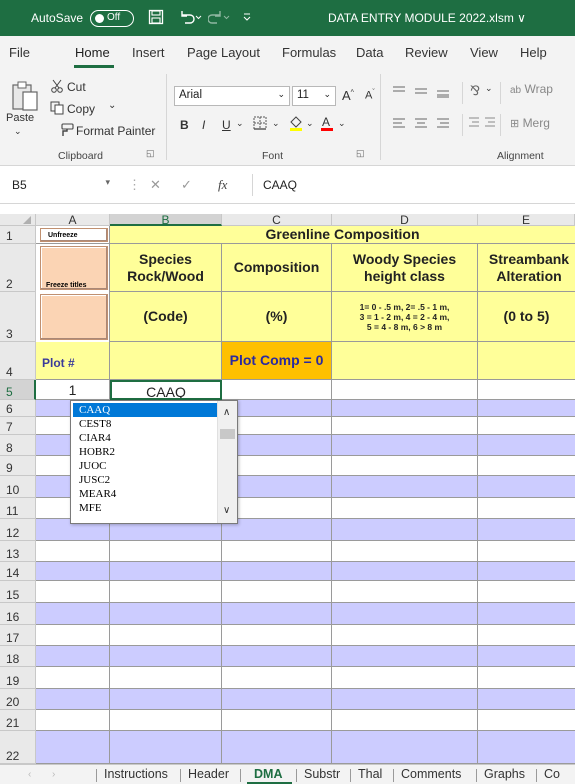 This screenshot has width=575, height=784. What do you see at coordinates (18, 720) in the screenshot?
I see `row-header: 21` at bounding box center [18, 720].